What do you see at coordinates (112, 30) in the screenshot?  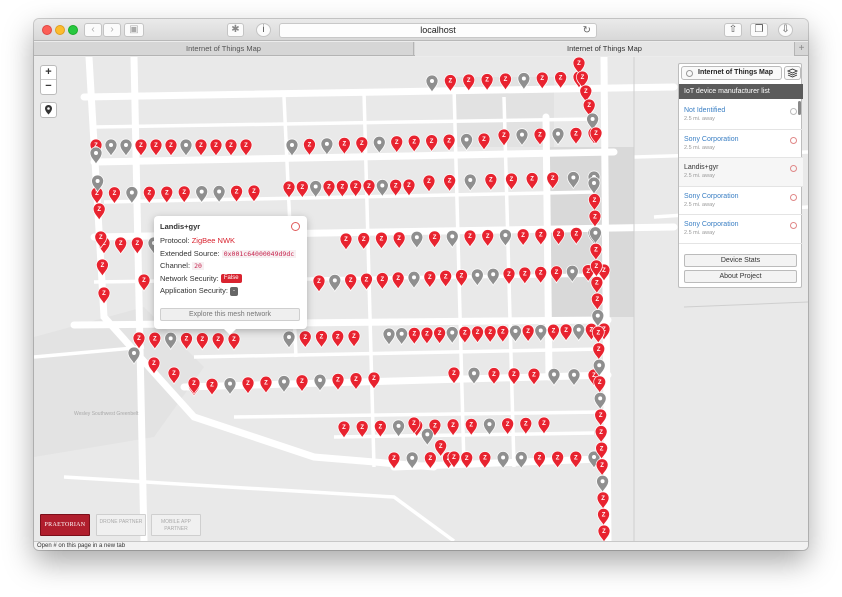 I see `forward-icon: ›` at bounding box center [112, 30].